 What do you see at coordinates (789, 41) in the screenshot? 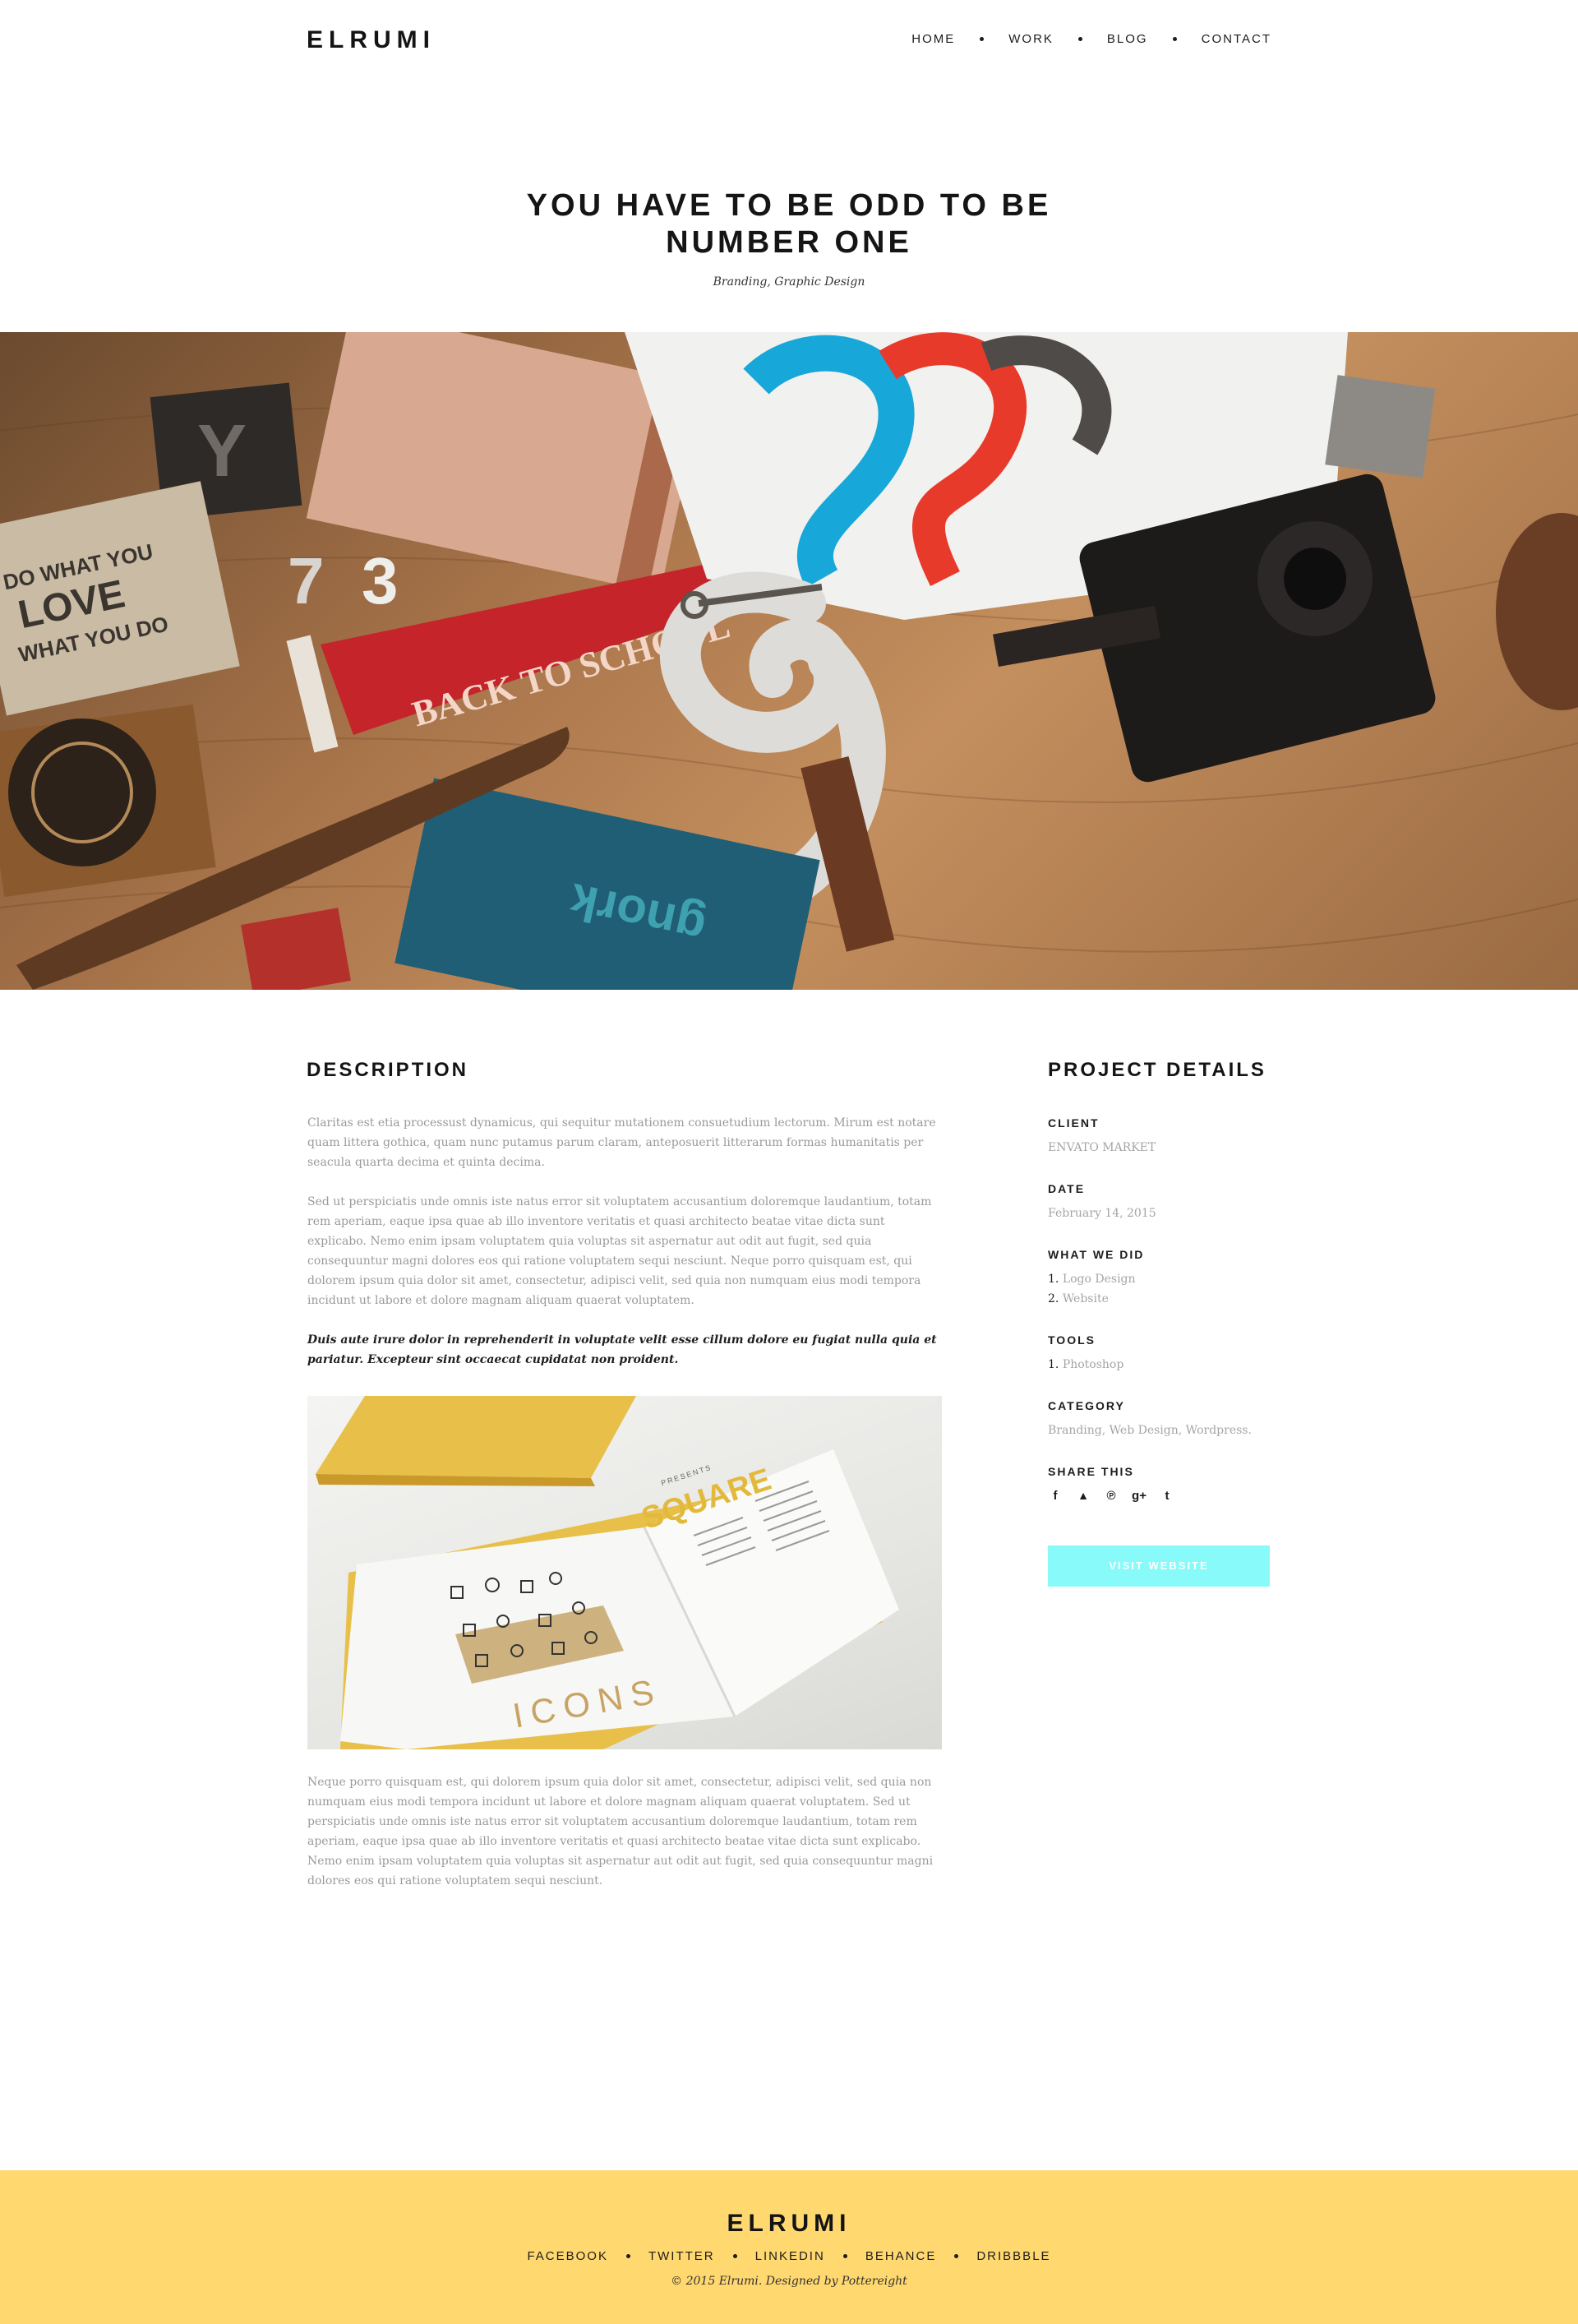
I see `site-header: ELRUMI HOME WORK BLOG CONTACT` at bounding box center [789, 41].